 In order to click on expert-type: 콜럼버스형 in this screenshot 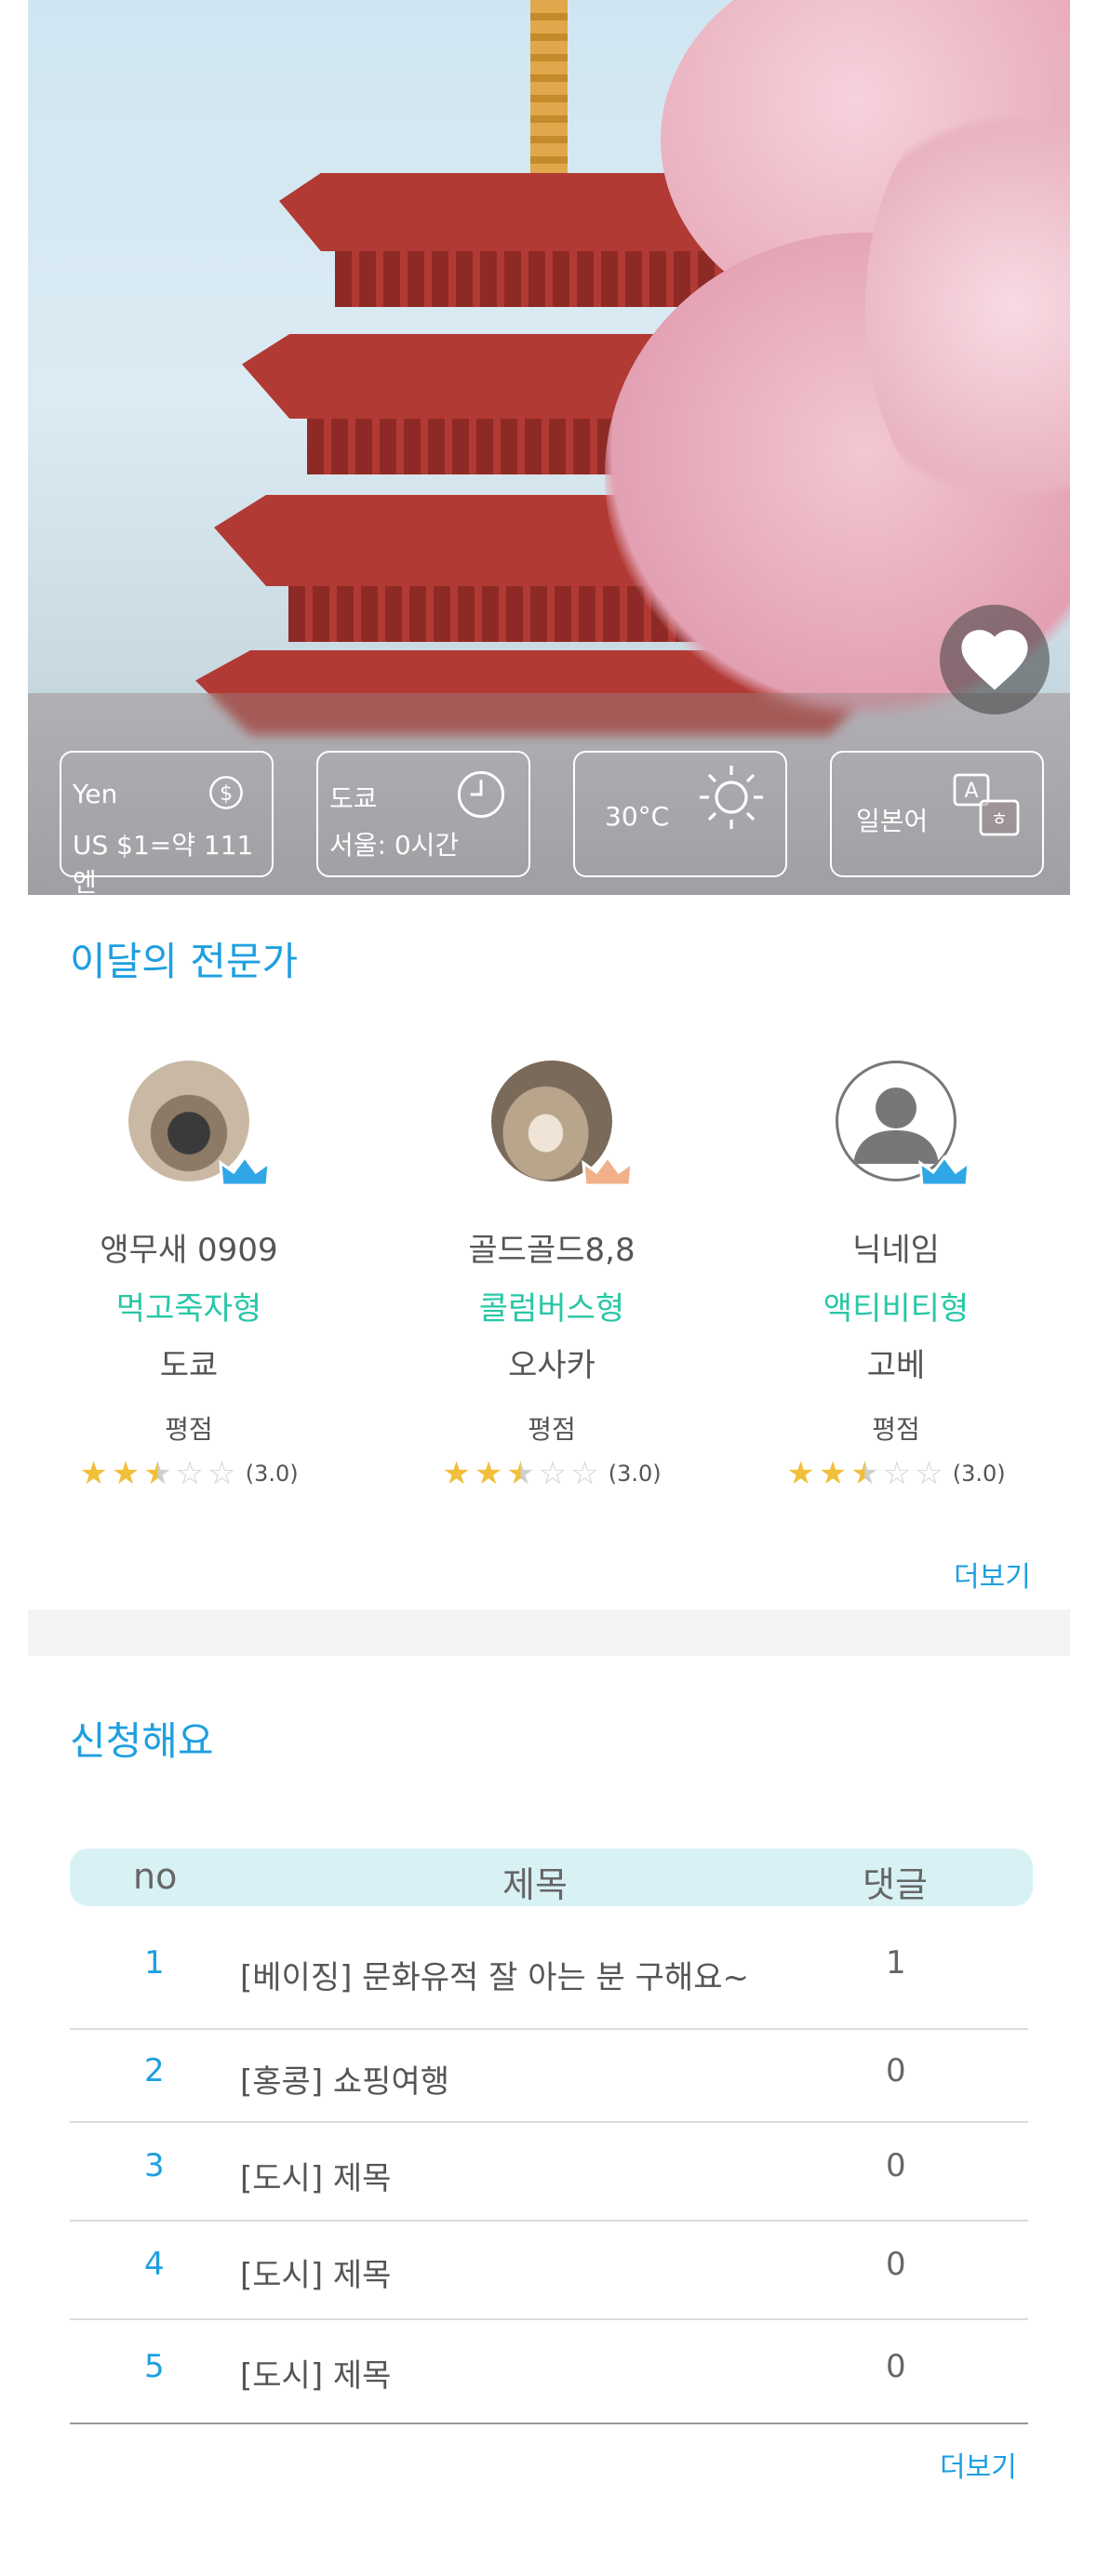, I will do `click(551, 1309)`.